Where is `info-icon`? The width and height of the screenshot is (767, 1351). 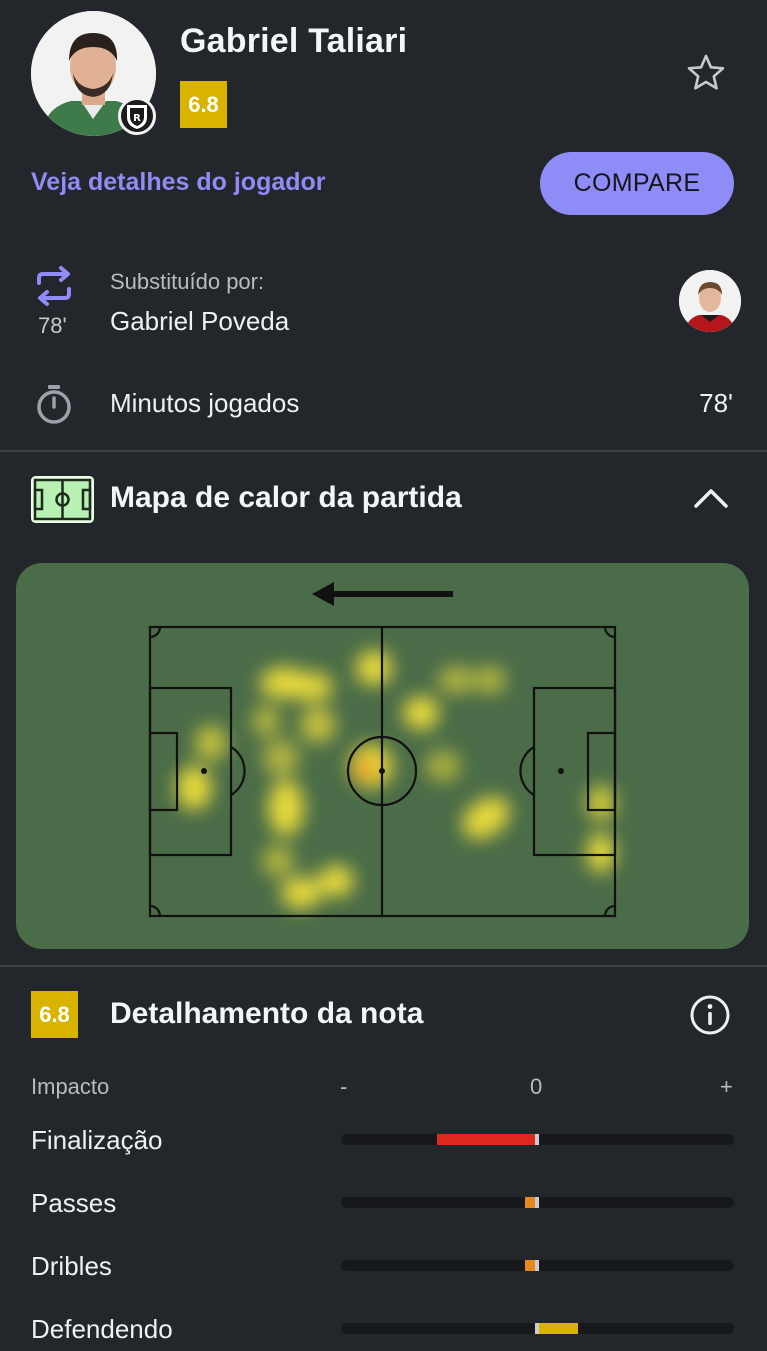 info-icon is located at coordinates (710, 1015).